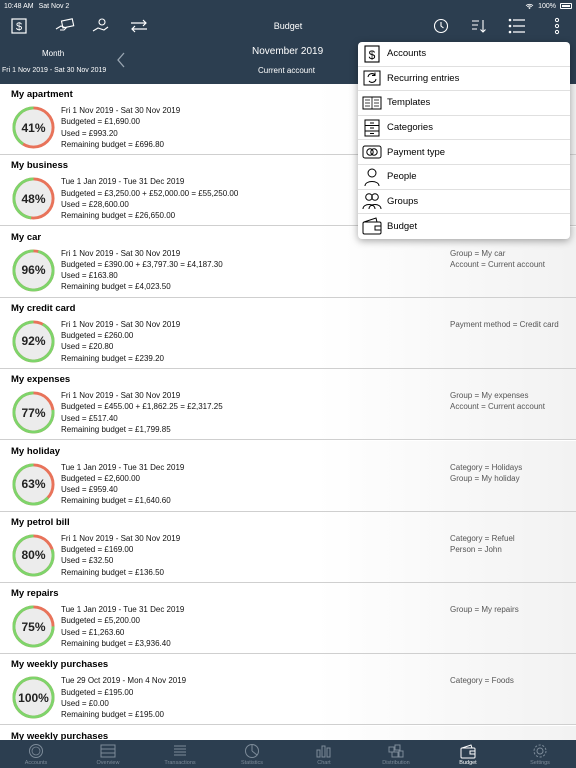 This screenshot has width=576, height=768. I want to click on tab-statistics: Statistics, so click(252, 754).